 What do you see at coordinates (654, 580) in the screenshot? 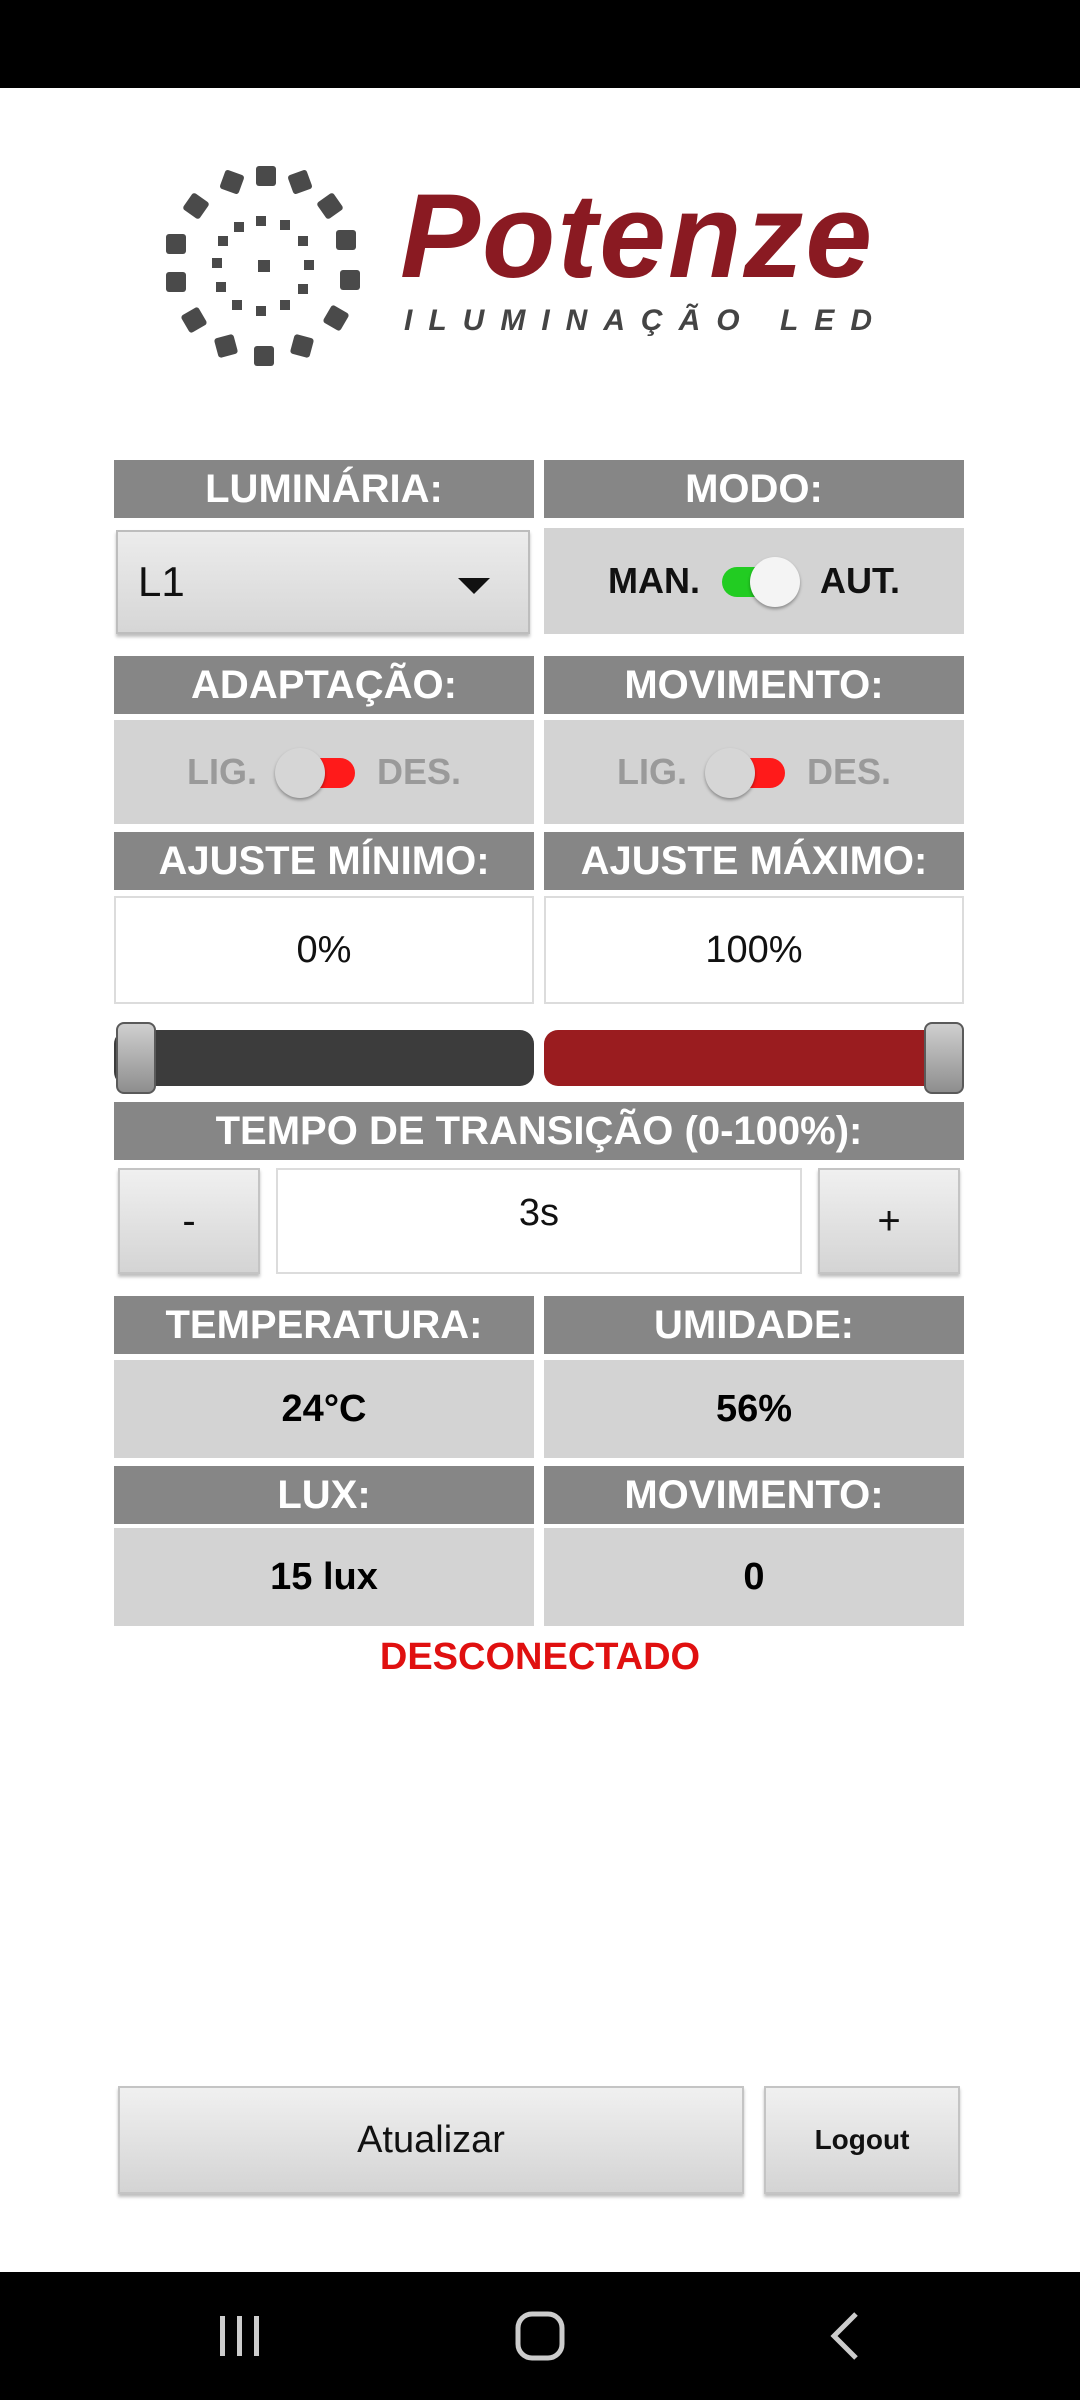
I see `modo-manual-label: MAN.` at bounding box center [654, 580].